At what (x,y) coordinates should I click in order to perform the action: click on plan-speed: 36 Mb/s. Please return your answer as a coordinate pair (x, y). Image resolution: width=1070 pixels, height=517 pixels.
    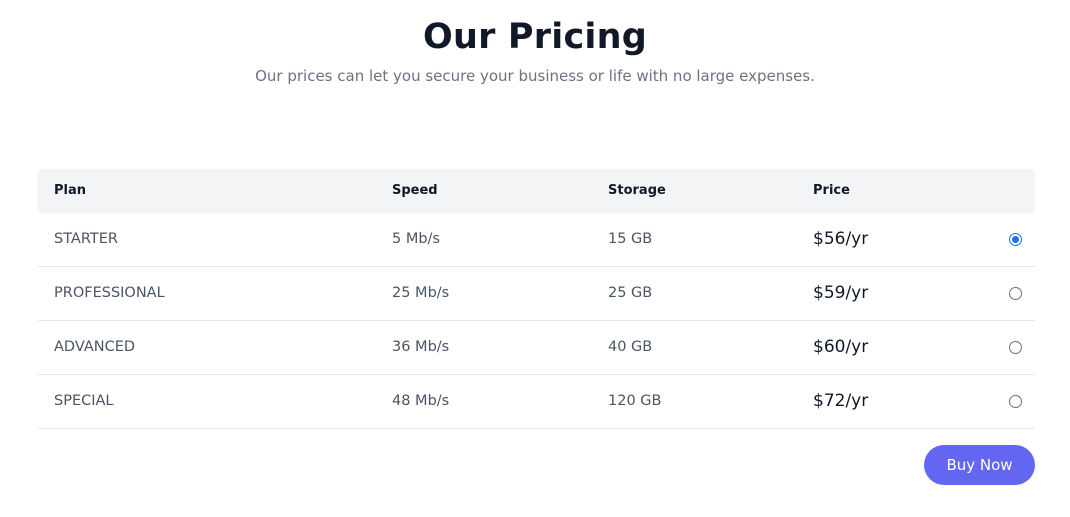
    Looking at the image, I should click on (421, 347).